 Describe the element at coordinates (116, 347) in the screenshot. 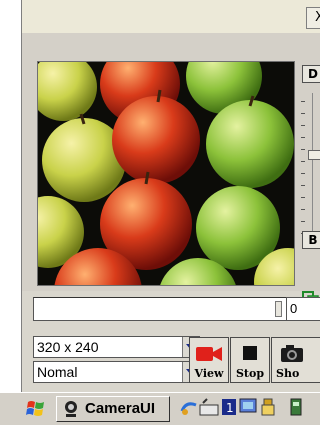

I see `resolution-select: 320 x 240` at that location.